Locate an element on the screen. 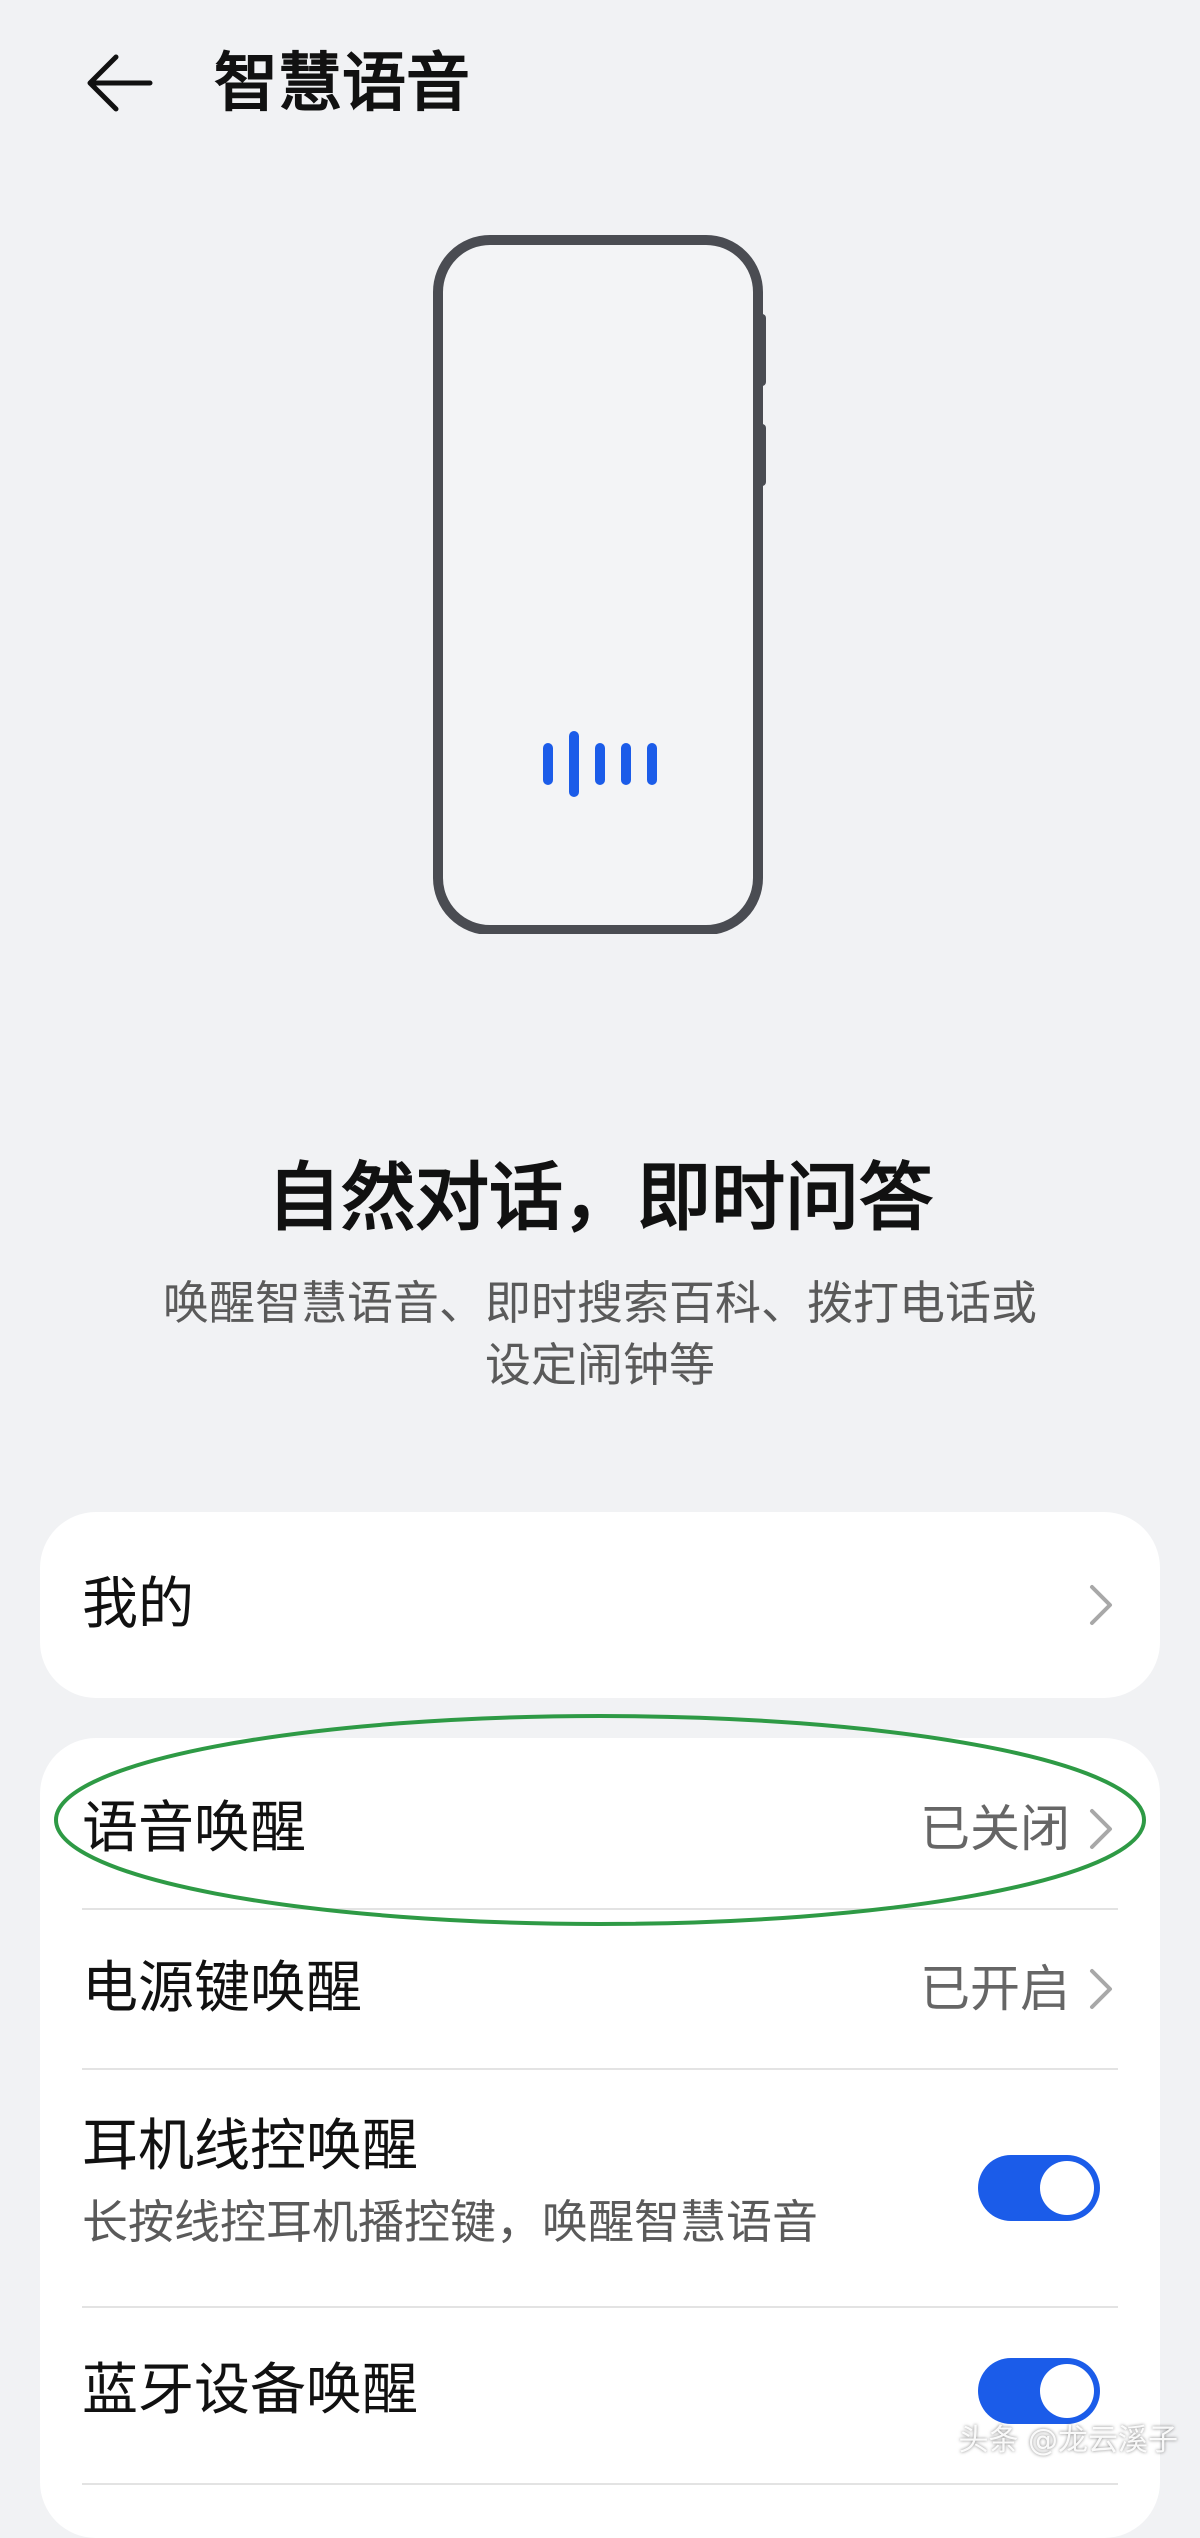 The image size is (1200, 2538). power-key-wake-status: 已开启 is located at coordinates (995, 1989).